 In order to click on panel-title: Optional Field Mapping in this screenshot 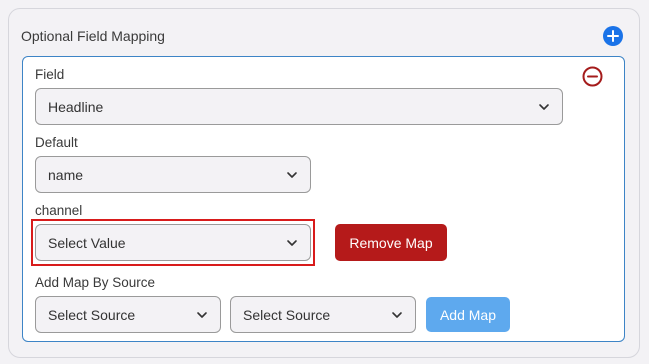, I will do `click(93, 36)`.